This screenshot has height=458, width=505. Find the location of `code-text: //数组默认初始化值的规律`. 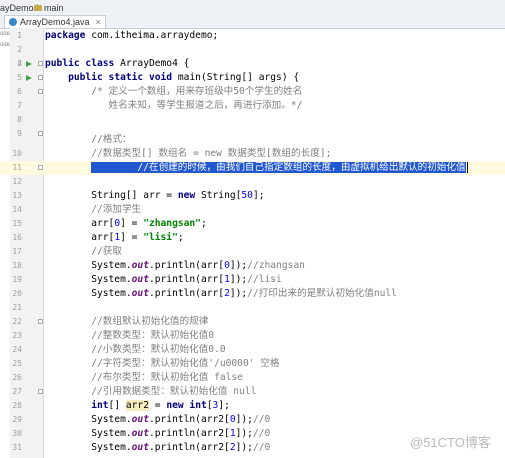

code-text: //数组默认初始化值的规律 is located at coordinates (127, 321).